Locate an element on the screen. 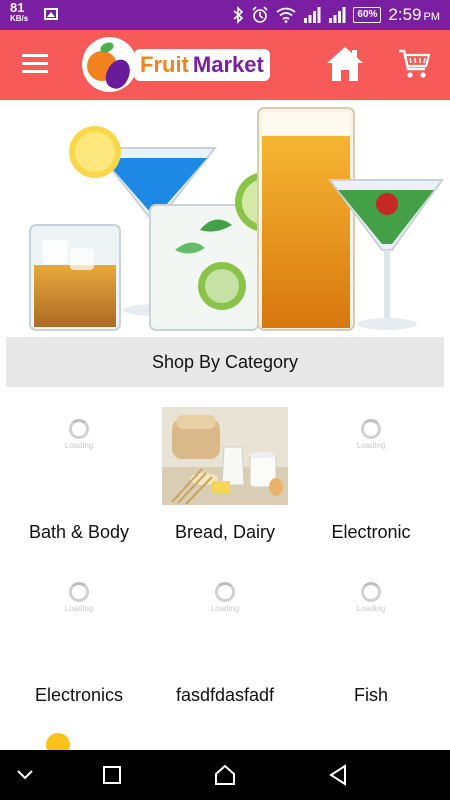 This screenshot has height=800, width=450. app-bar: Fruit Market is located at coordinates (225, 65).